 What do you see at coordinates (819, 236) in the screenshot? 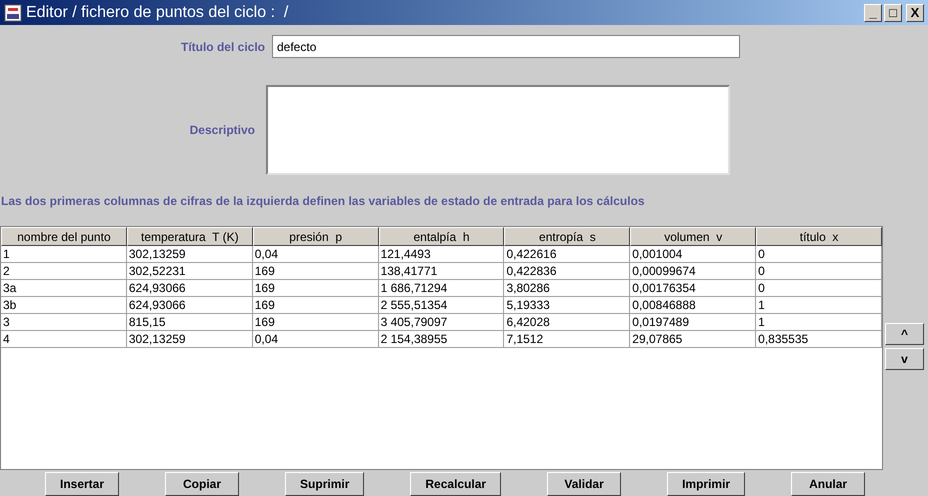
I see `column-header: título x` at bounding box center [819, 236].